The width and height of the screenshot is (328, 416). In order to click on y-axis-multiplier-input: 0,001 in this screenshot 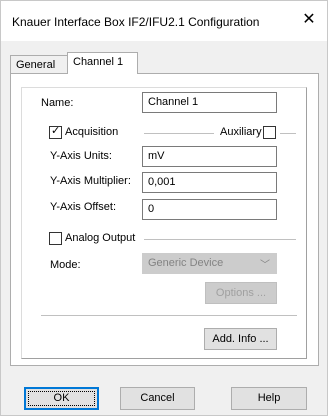, I will do `click(209, 182)`.